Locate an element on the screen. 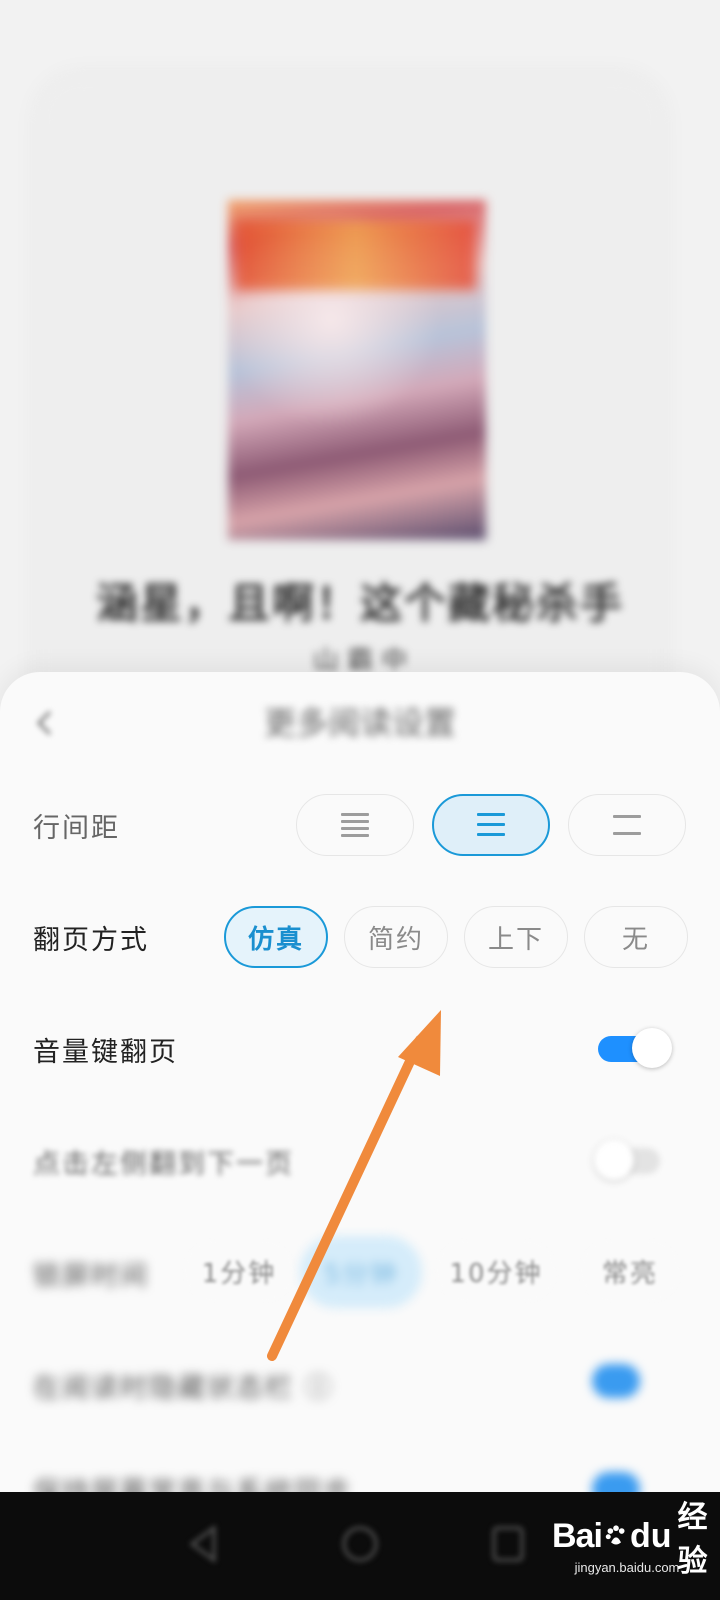 This screenshot has height=1600, width=720. lines-medium-icon is located at coordinates (491, 825).